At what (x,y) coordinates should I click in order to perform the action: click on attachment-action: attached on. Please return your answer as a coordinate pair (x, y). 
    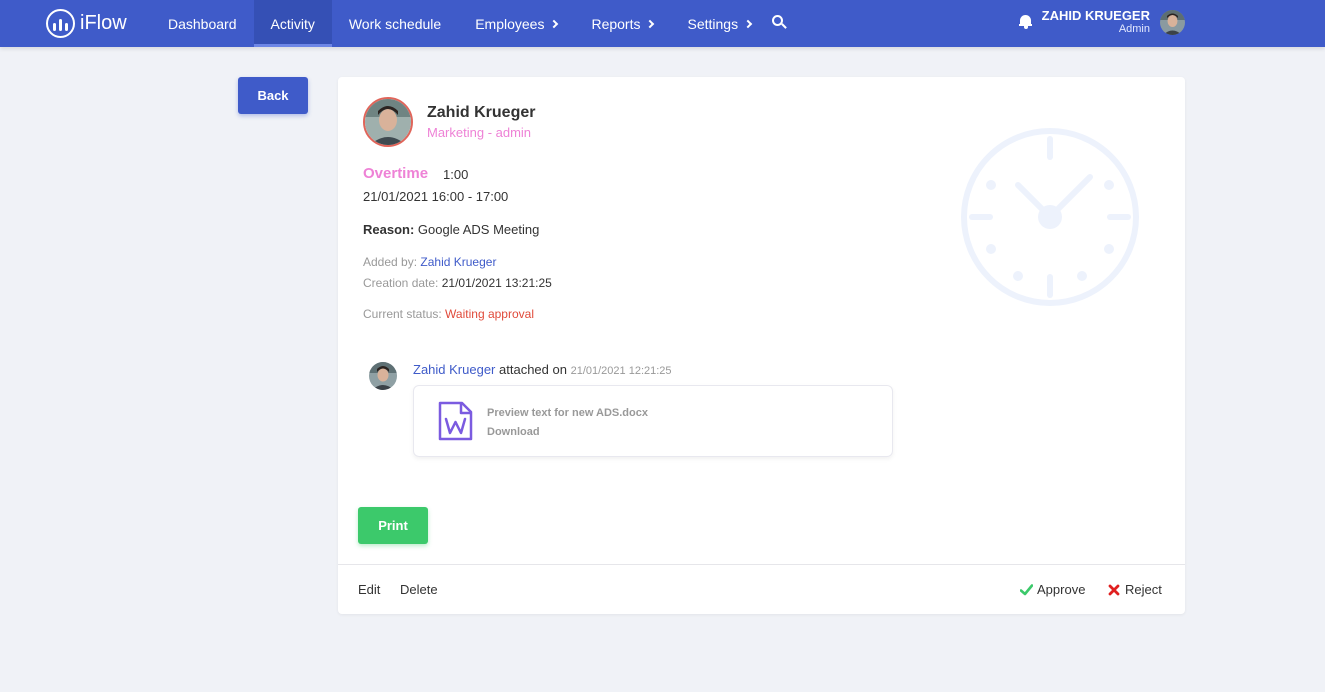
    Looking at the image, I should click on (533, 369).